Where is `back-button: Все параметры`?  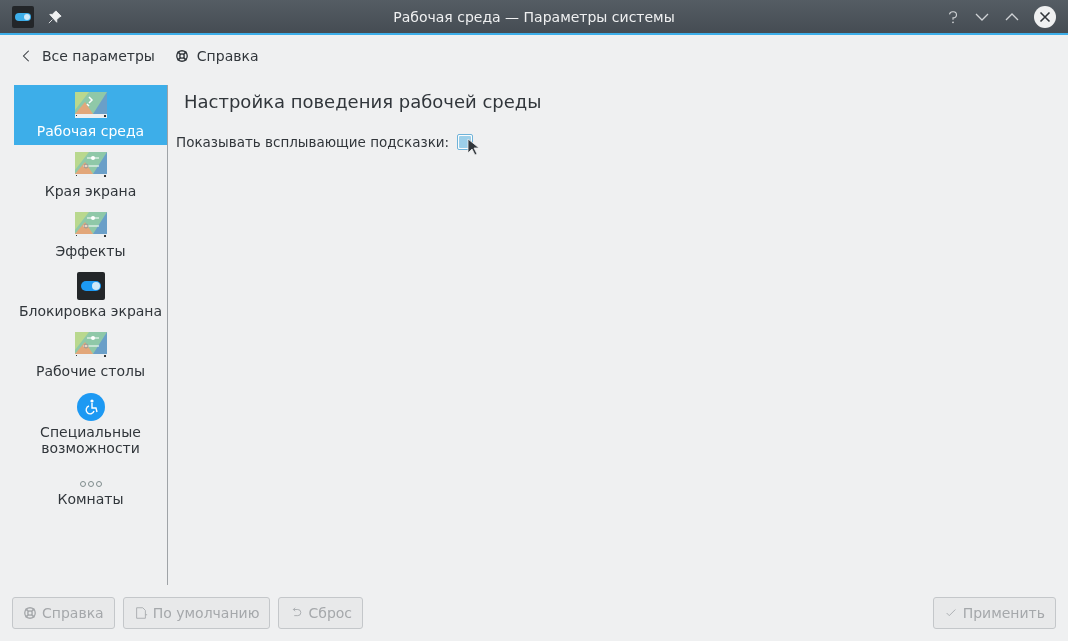
back-button: Все параметры is located at coordinates (87, 56).